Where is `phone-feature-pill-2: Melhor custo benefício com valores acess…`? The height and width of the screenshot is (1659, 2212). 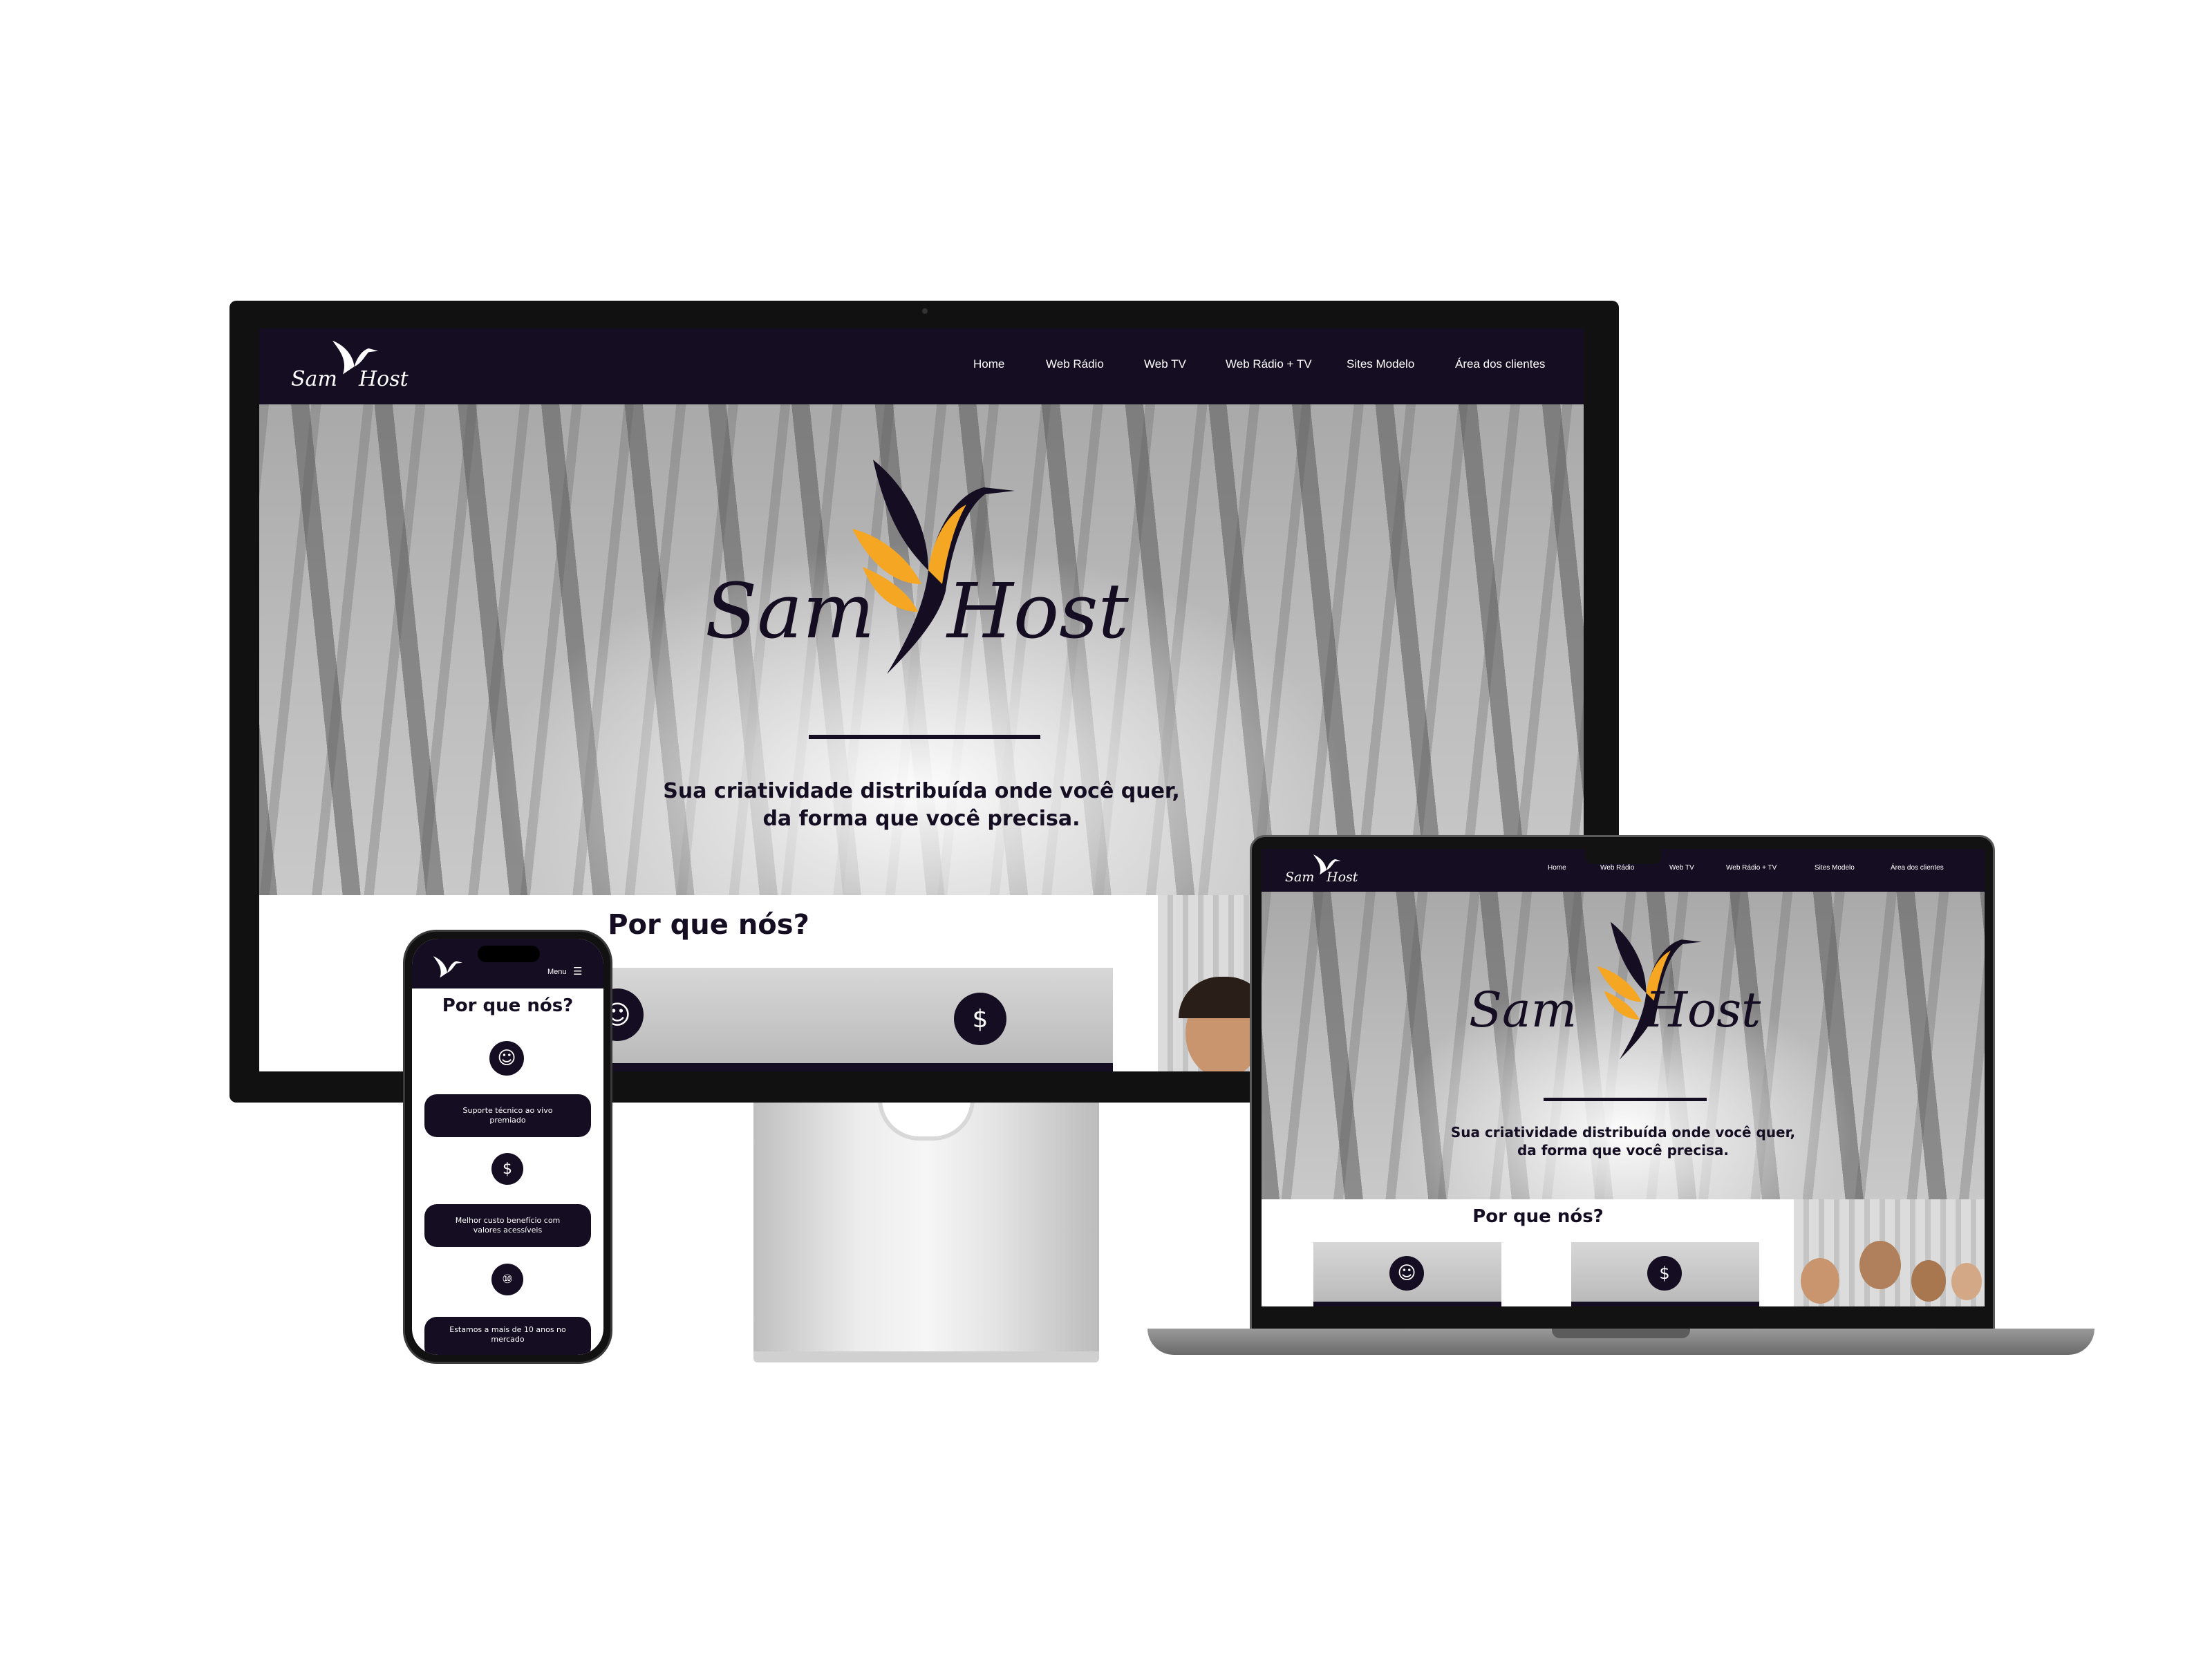
phone-feature-pill-2: Melhor custo benefício com valores acess… is located at coordinates (508, 1225).